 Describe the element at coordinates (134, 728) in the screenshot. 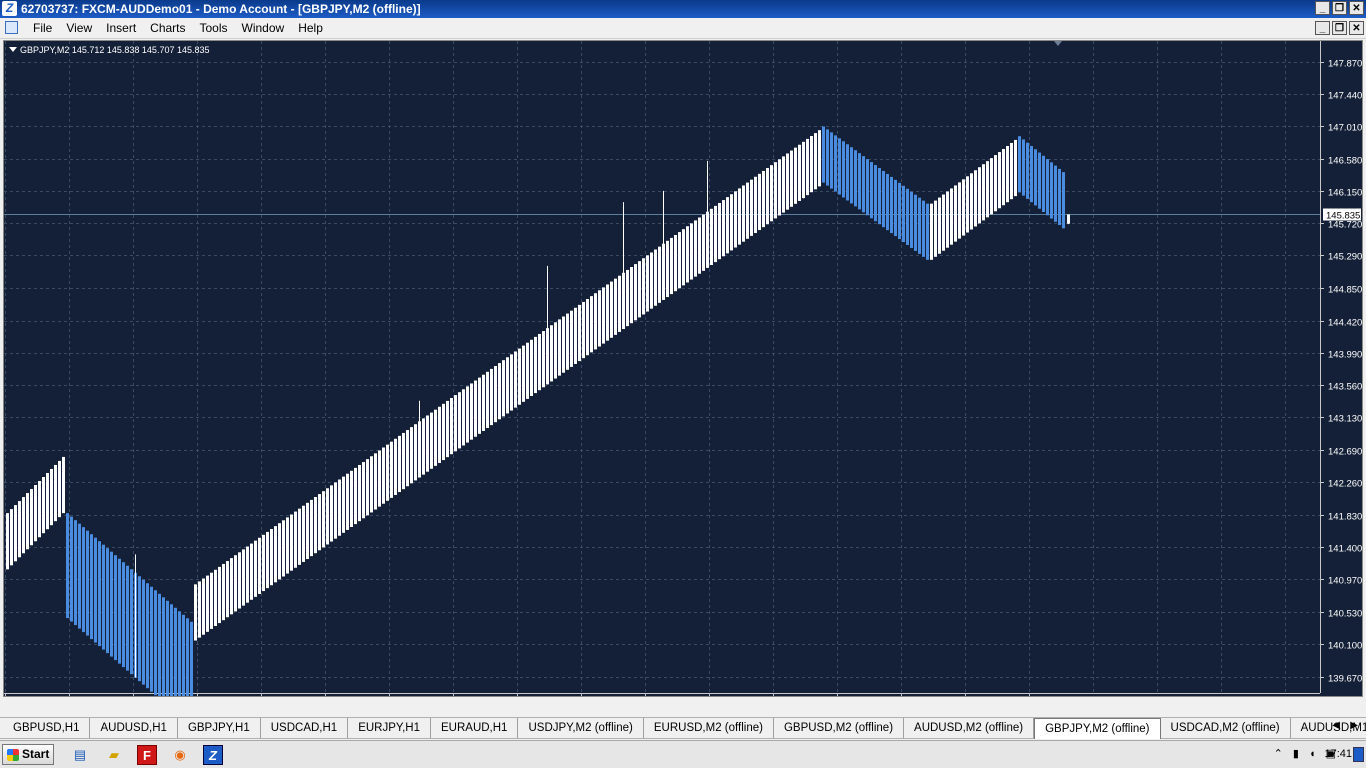

I see `tab-audusd-h1: AUDUSD,H1` at that location.